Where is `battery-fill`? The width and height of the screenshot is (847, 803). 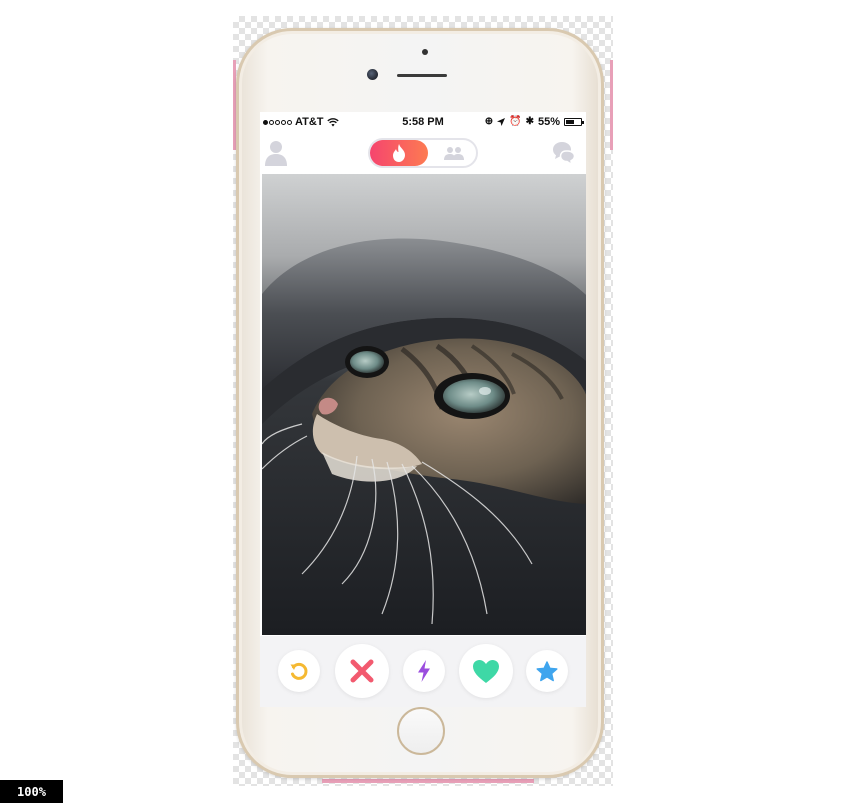 battery-fill is located at coordinates (570, 122).